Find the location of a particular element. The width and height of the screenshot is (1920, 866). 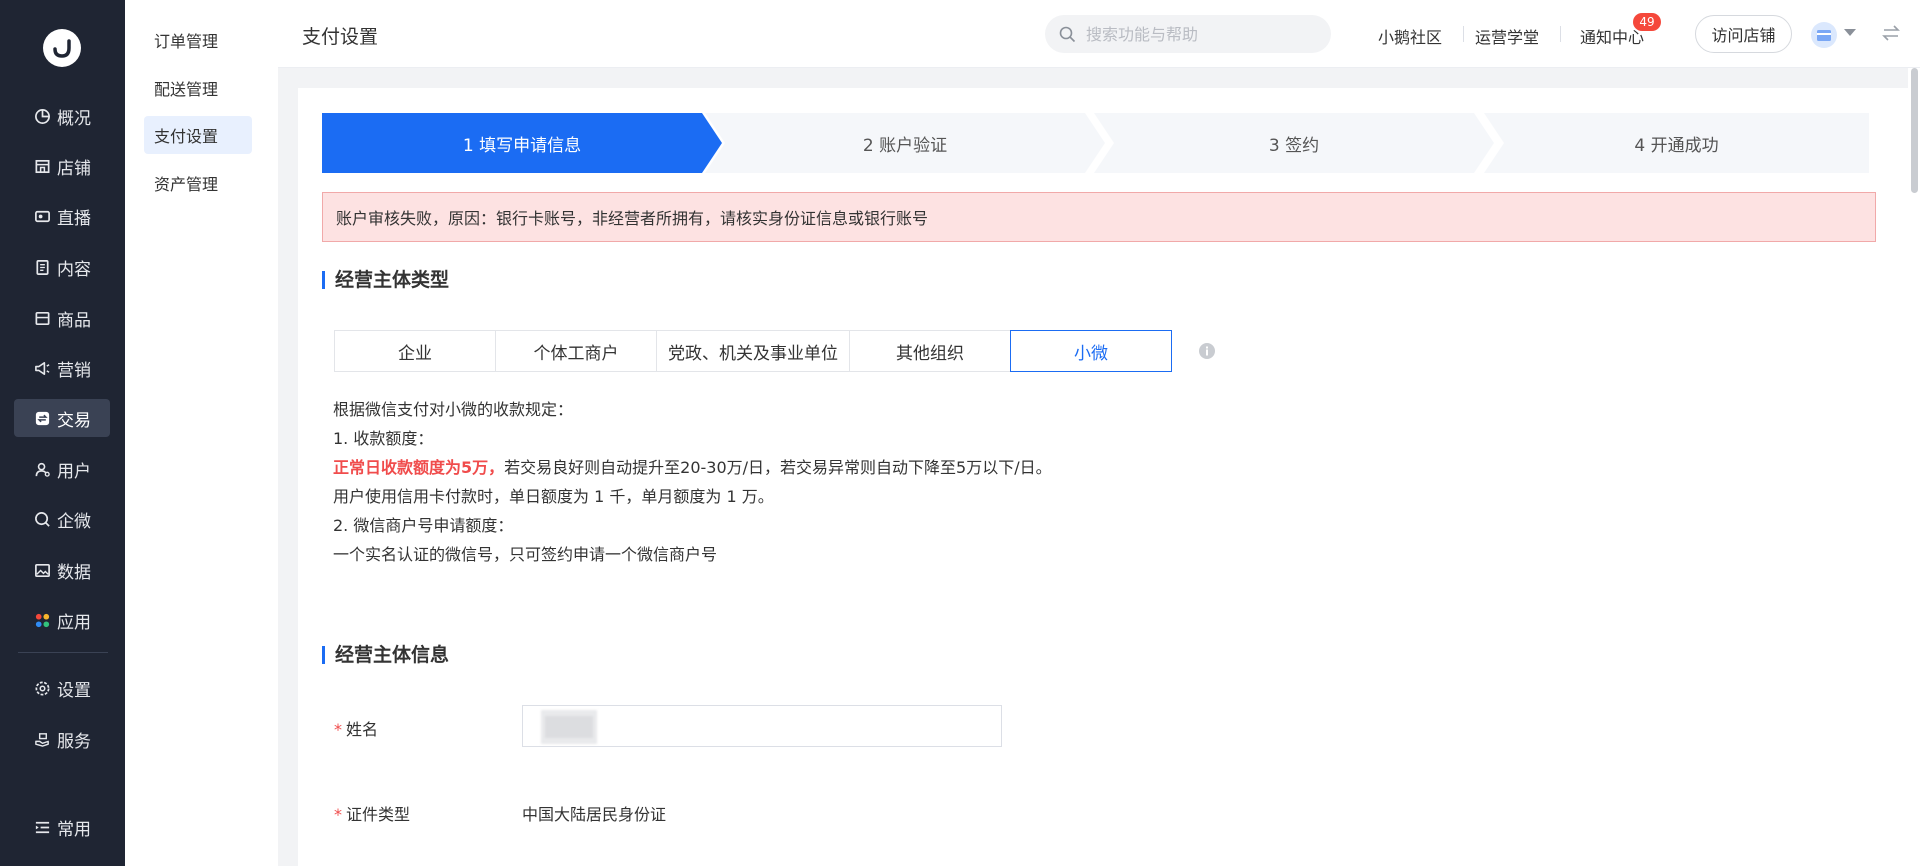

app-logo is located at coordinates (62, 48).